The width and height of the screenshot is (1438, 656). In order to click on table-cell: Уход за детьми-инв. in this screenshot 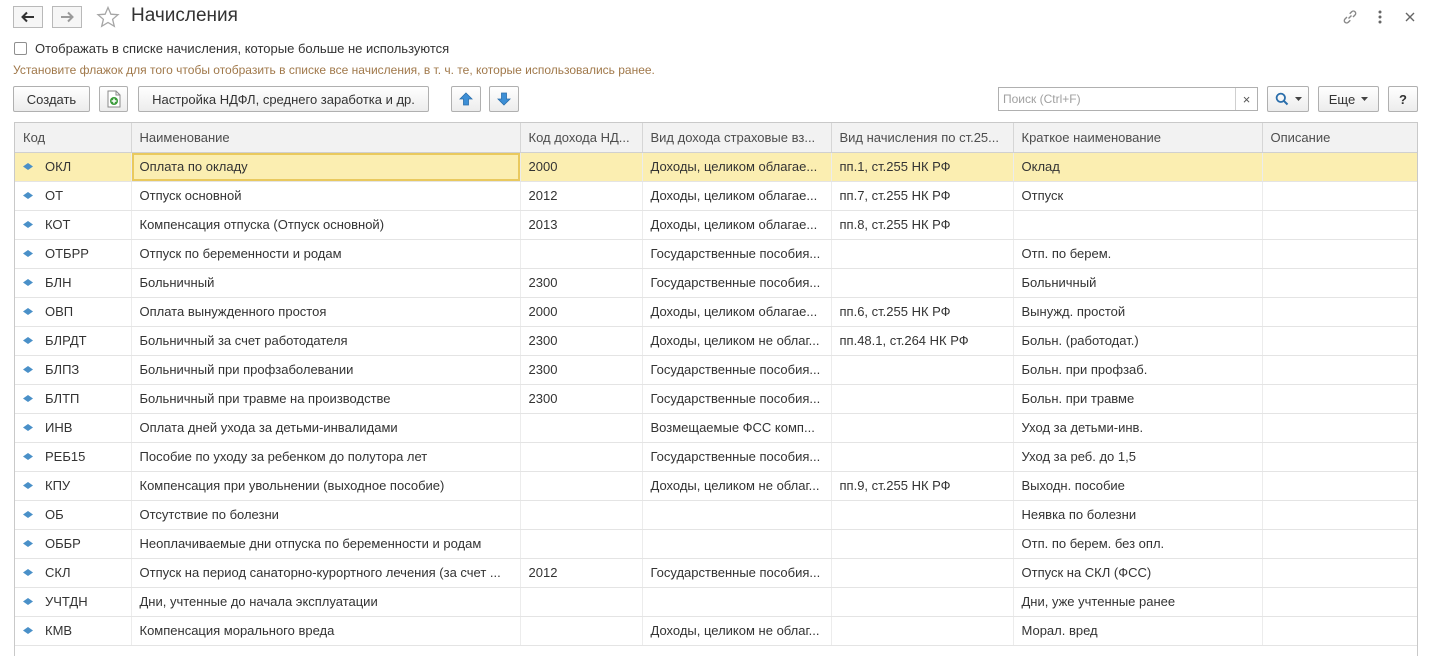, I will do `click(1138, 428)`.